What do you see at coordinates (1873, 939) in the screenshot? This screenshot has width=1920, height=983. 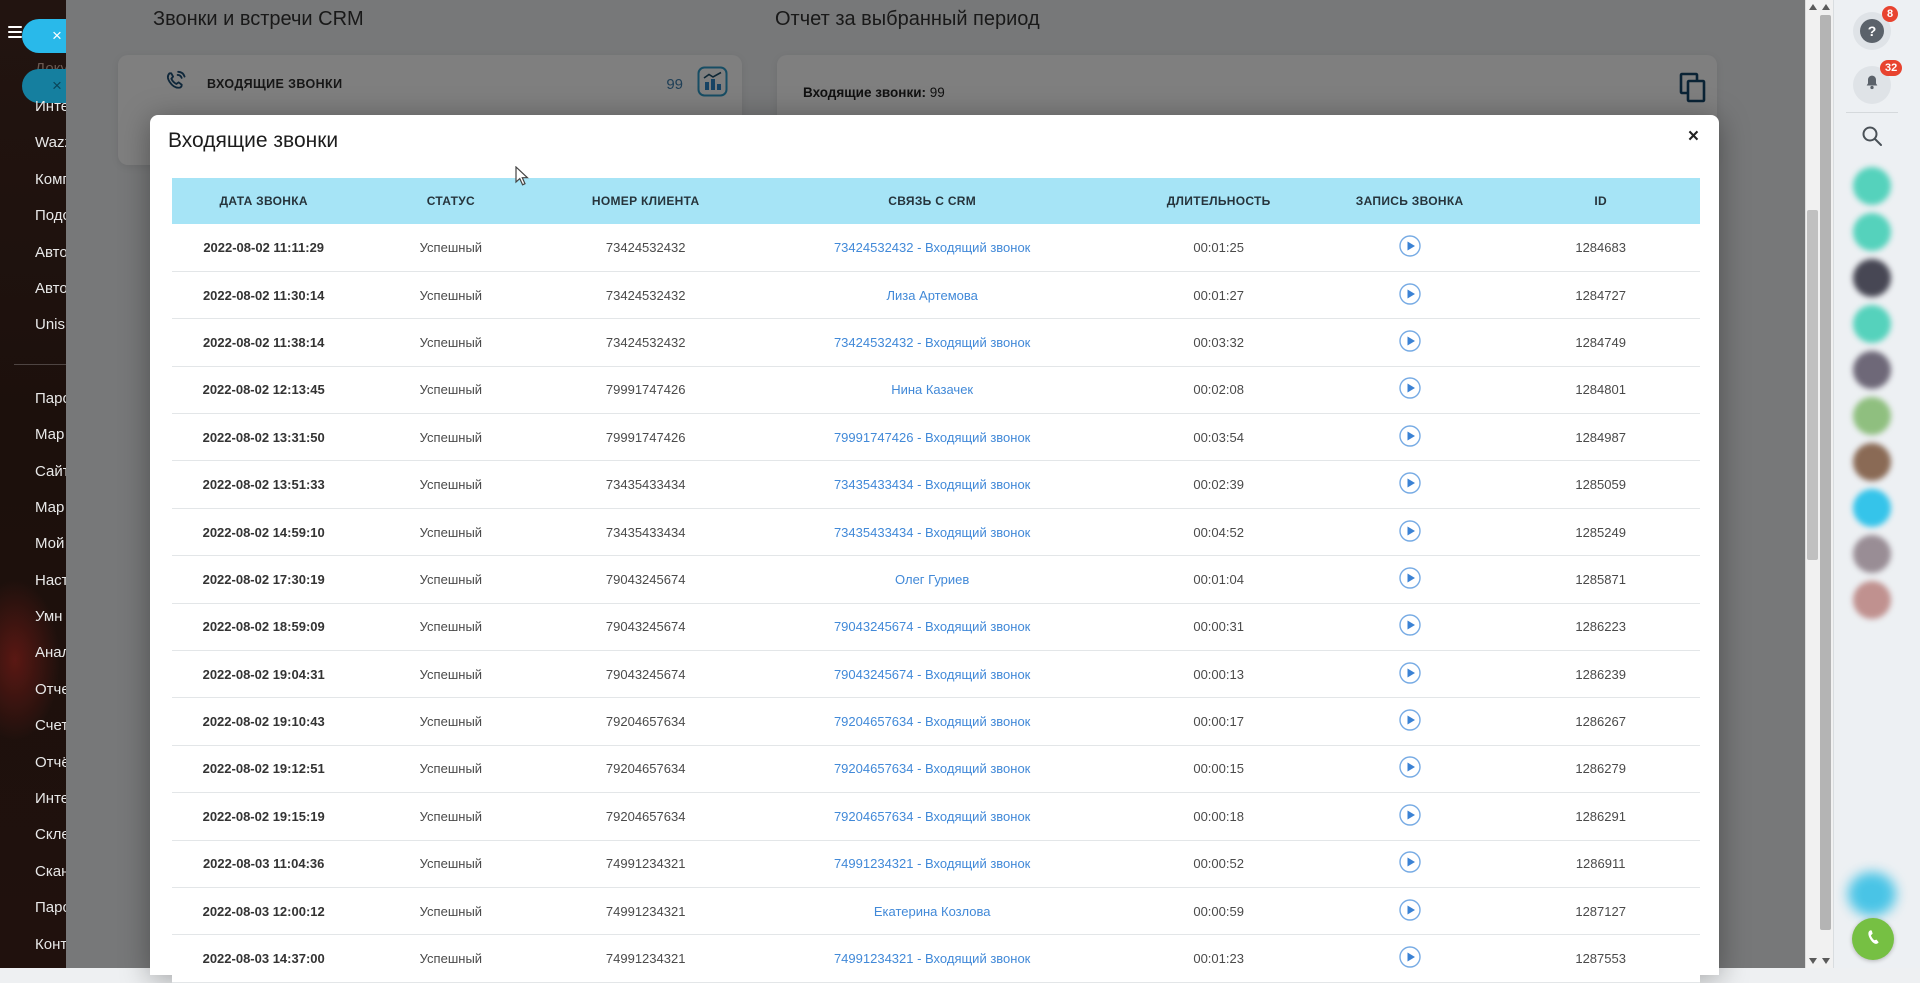 I see `call-button` at bounding box center [1873, 939].